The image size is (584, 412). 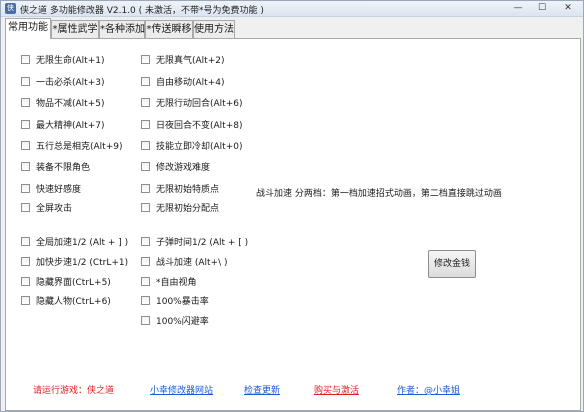 I want to click on checkbox-fast-affection: 快速好感度, so click(x=51, y=188).